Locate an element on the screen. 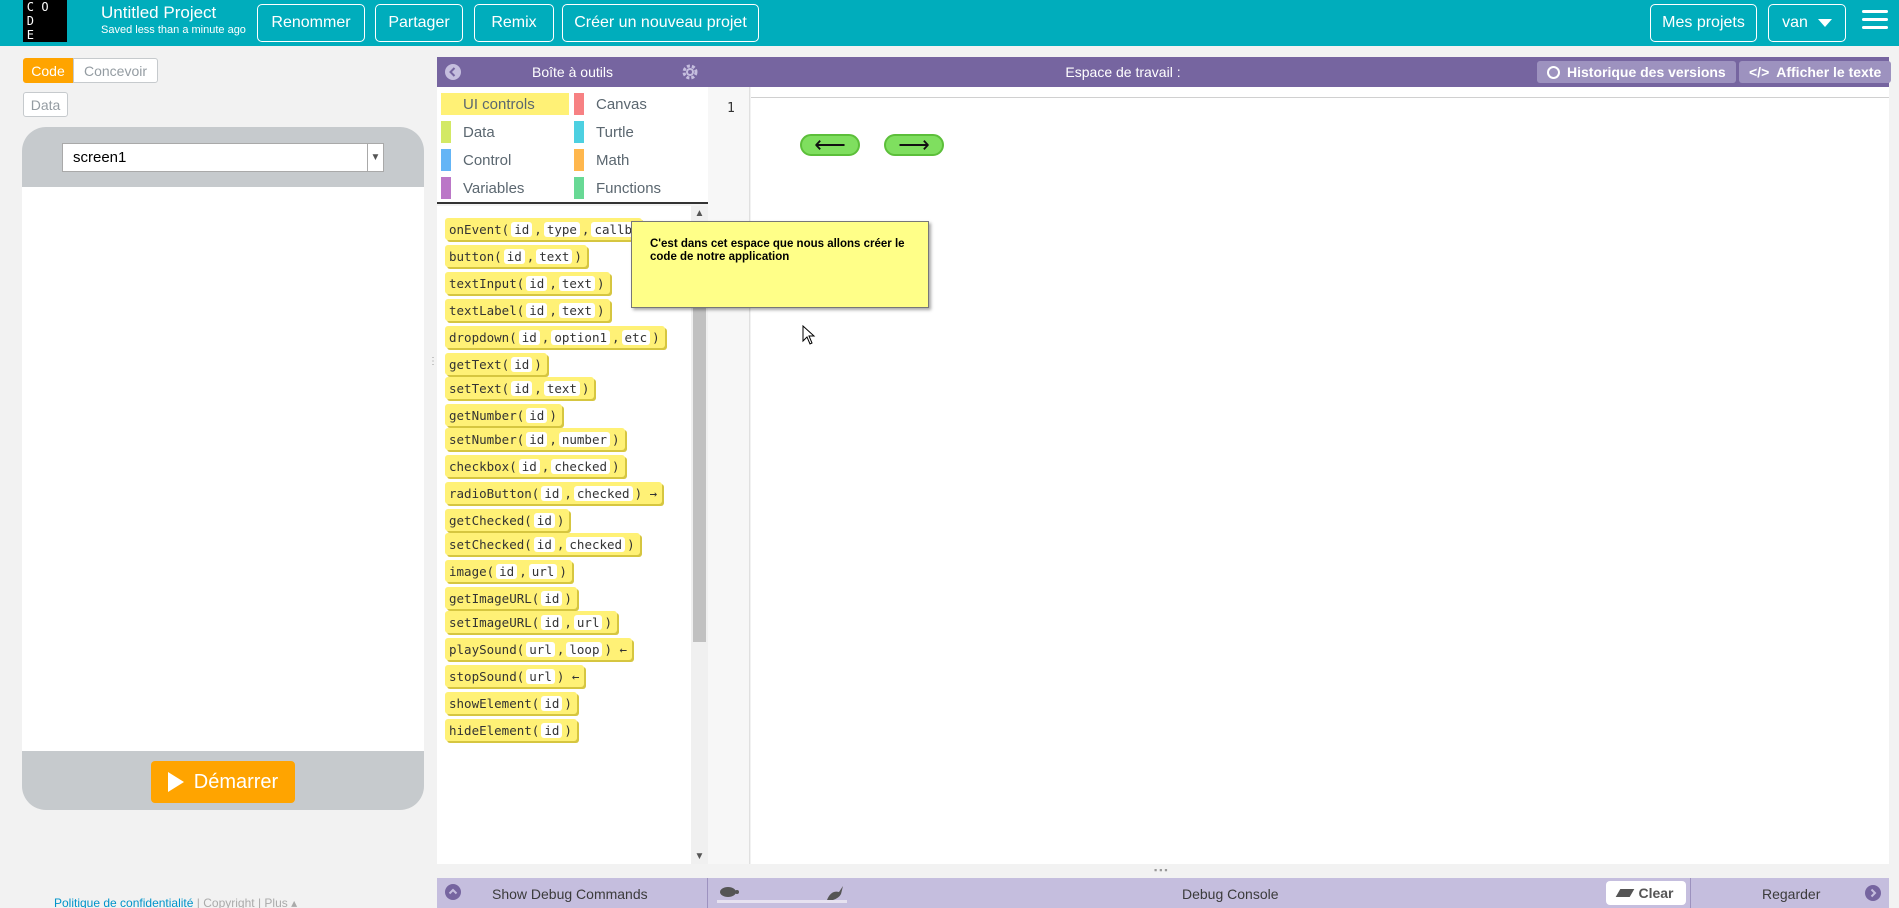 This screenshot has height=908, width=1899. code-block: getText(id) is located at coordinates (496, 364).